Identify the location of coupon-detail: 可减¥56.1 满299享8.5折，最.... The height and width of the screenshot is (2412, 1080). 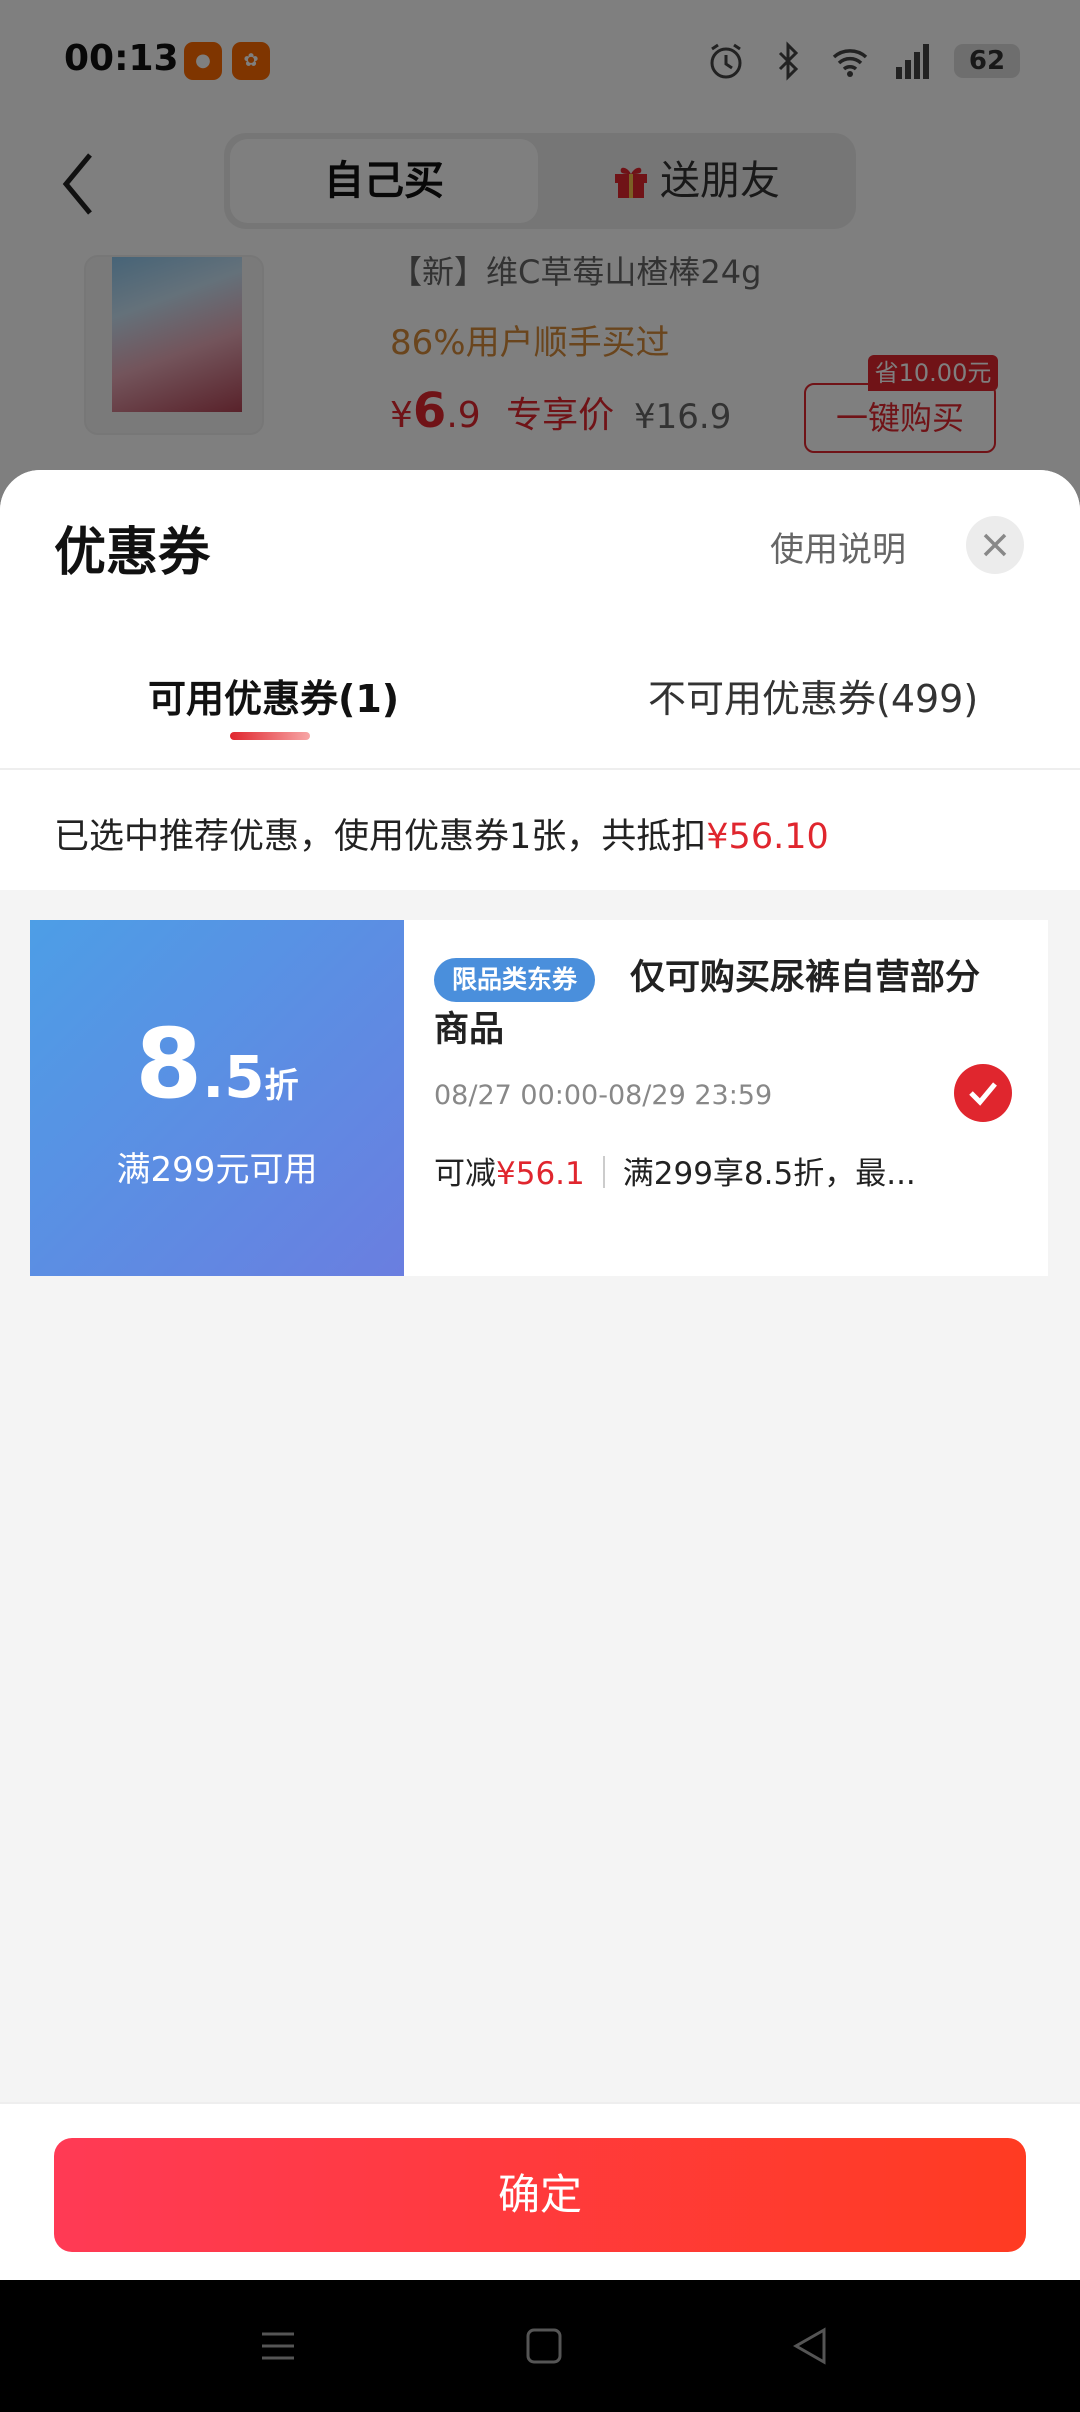
(675, 1170).